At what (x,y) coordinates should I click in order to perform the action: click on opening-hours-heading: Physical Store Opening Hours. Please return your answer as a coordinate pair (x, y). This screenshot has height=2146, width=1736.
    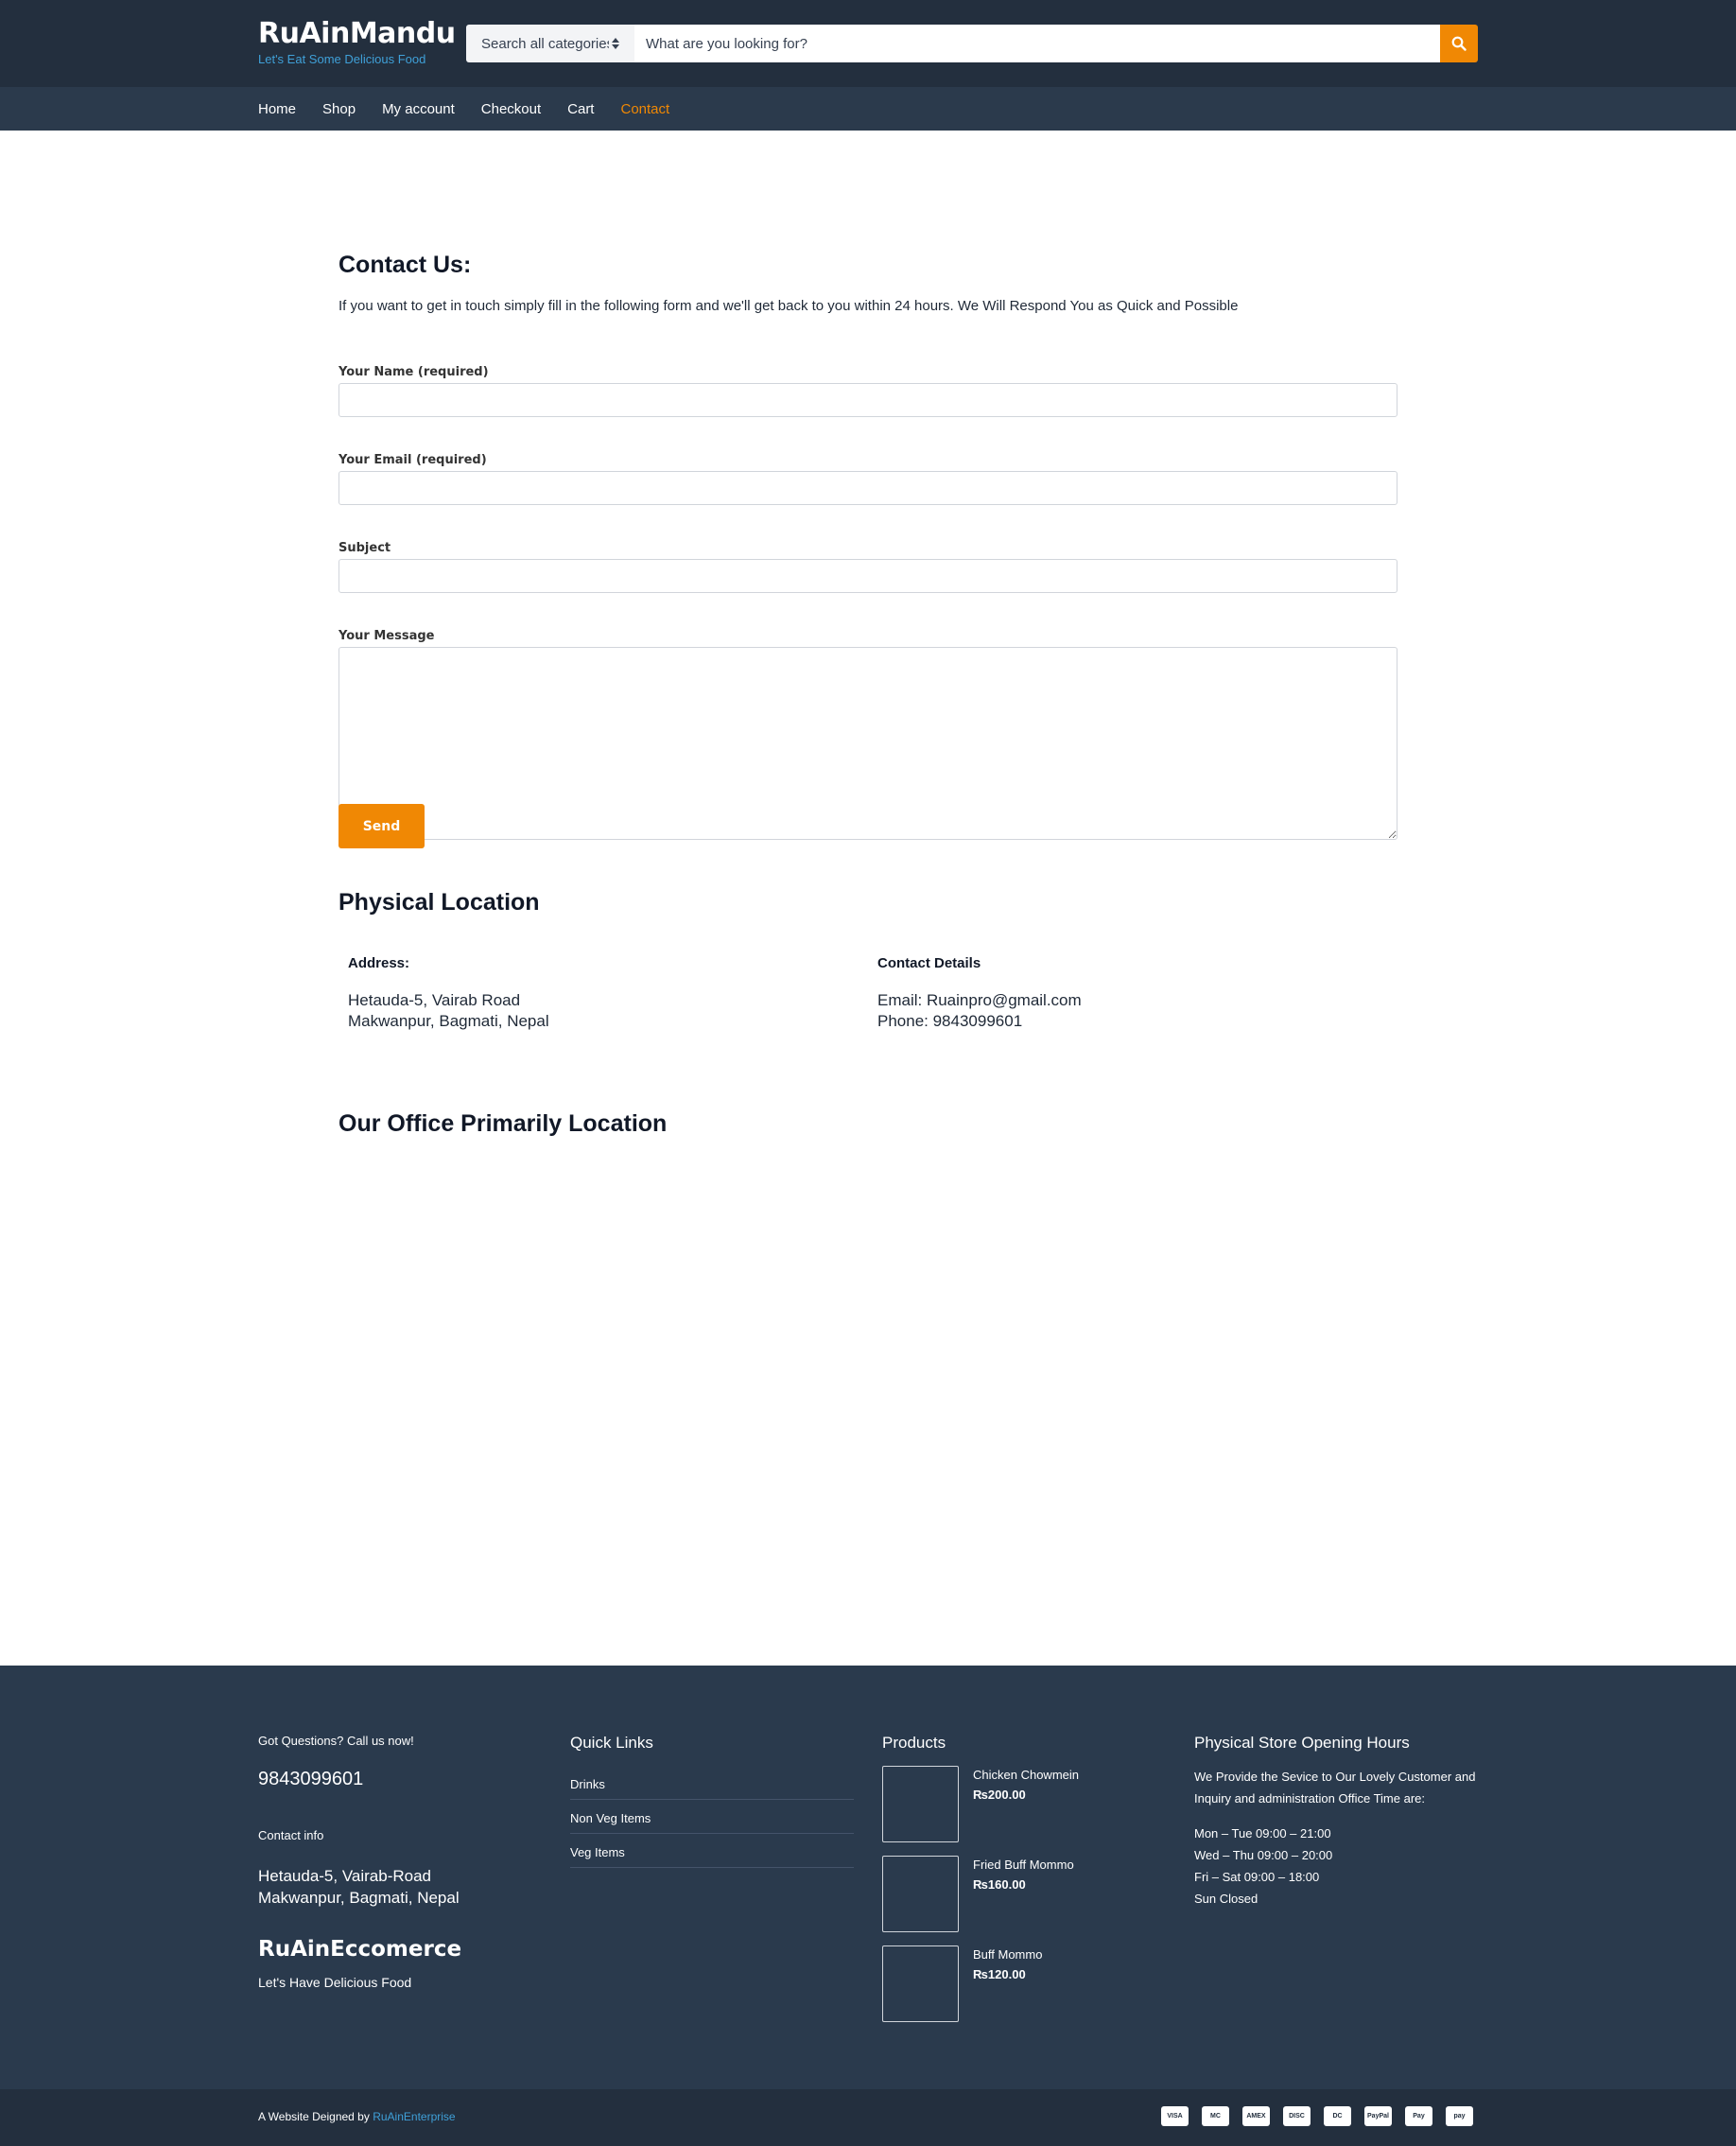
    Looking at the image, I should click on (1302, 1743).